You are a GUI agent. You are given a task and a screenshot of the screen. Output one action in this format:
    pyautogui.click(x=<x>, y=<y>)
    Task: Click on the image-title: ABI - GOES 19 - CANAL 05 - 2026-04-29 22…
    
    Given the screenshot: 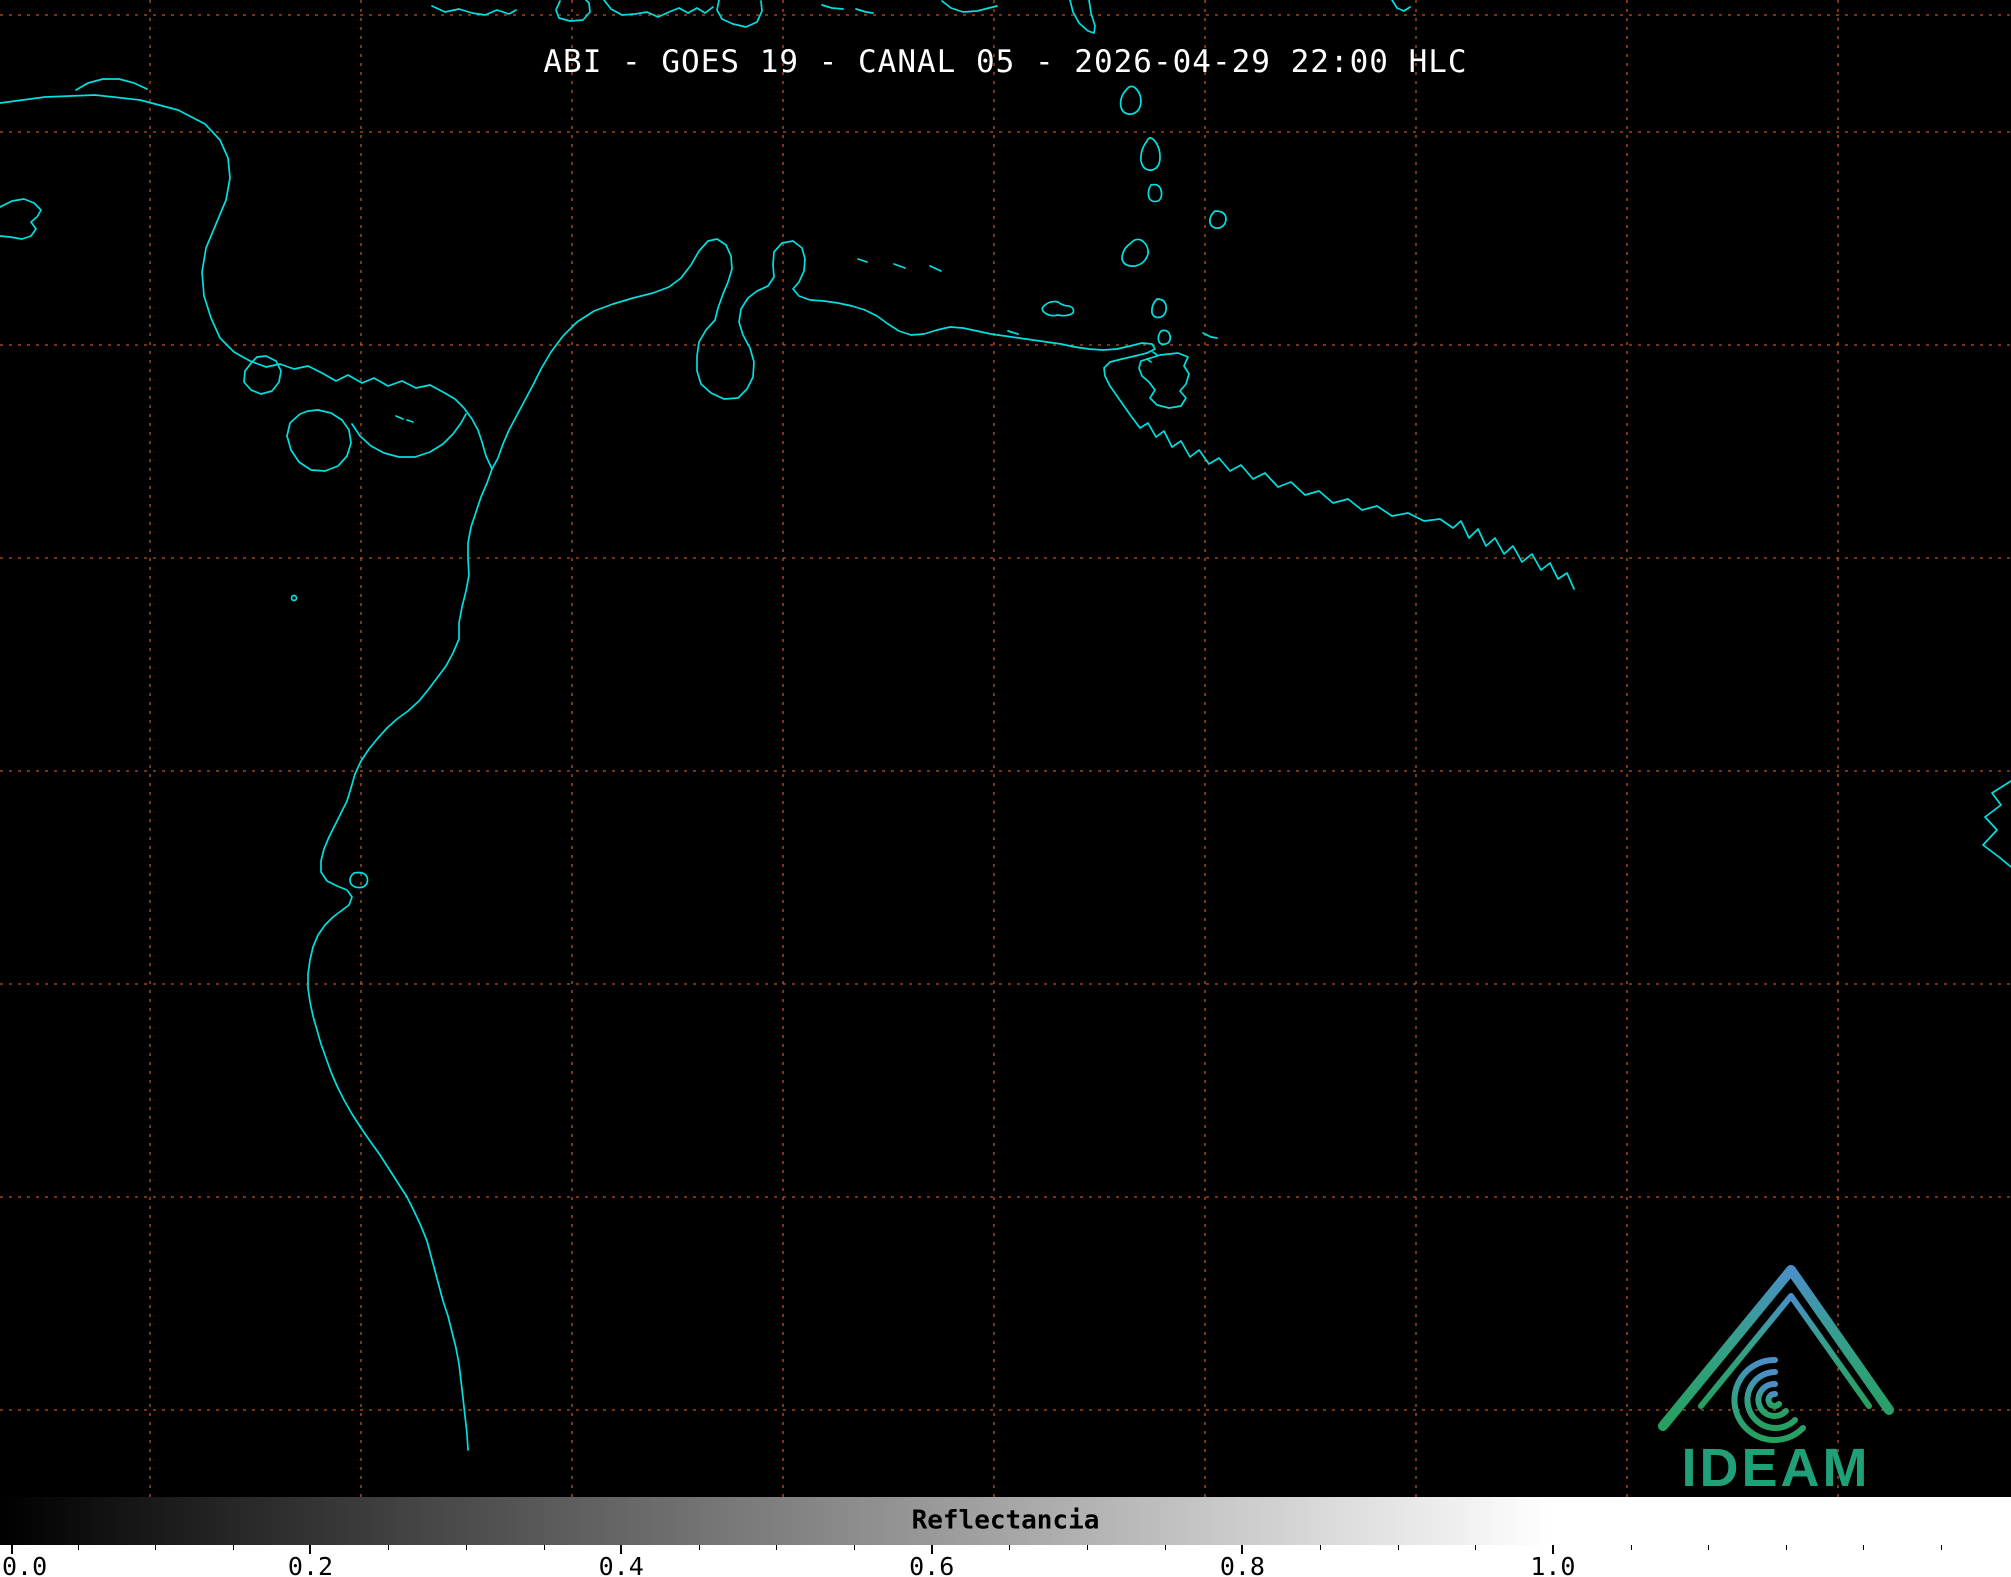 What is the action you would take?
    pyautogui.click(x=1005, y=62)
    